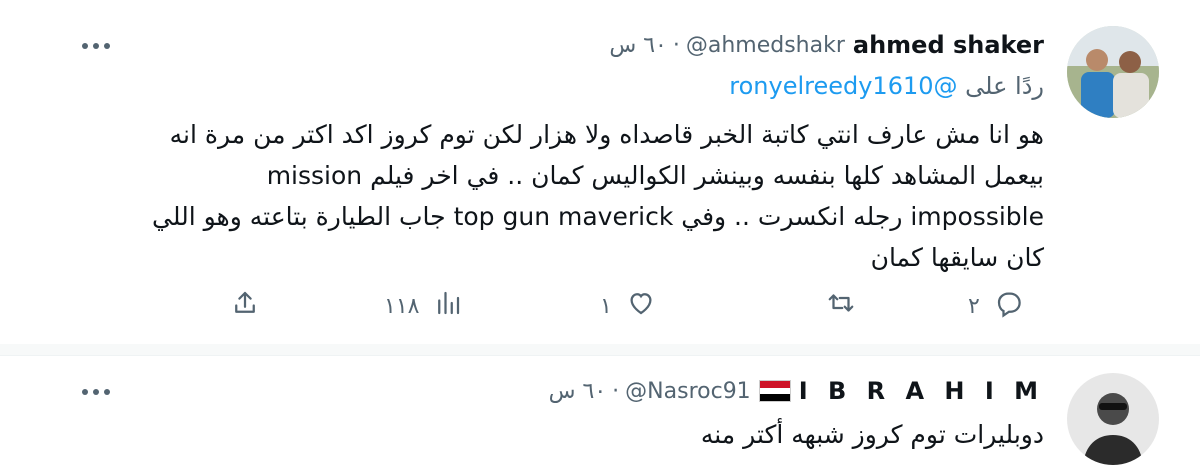  I want to click on reply-button: ٢, so click(996, 306).